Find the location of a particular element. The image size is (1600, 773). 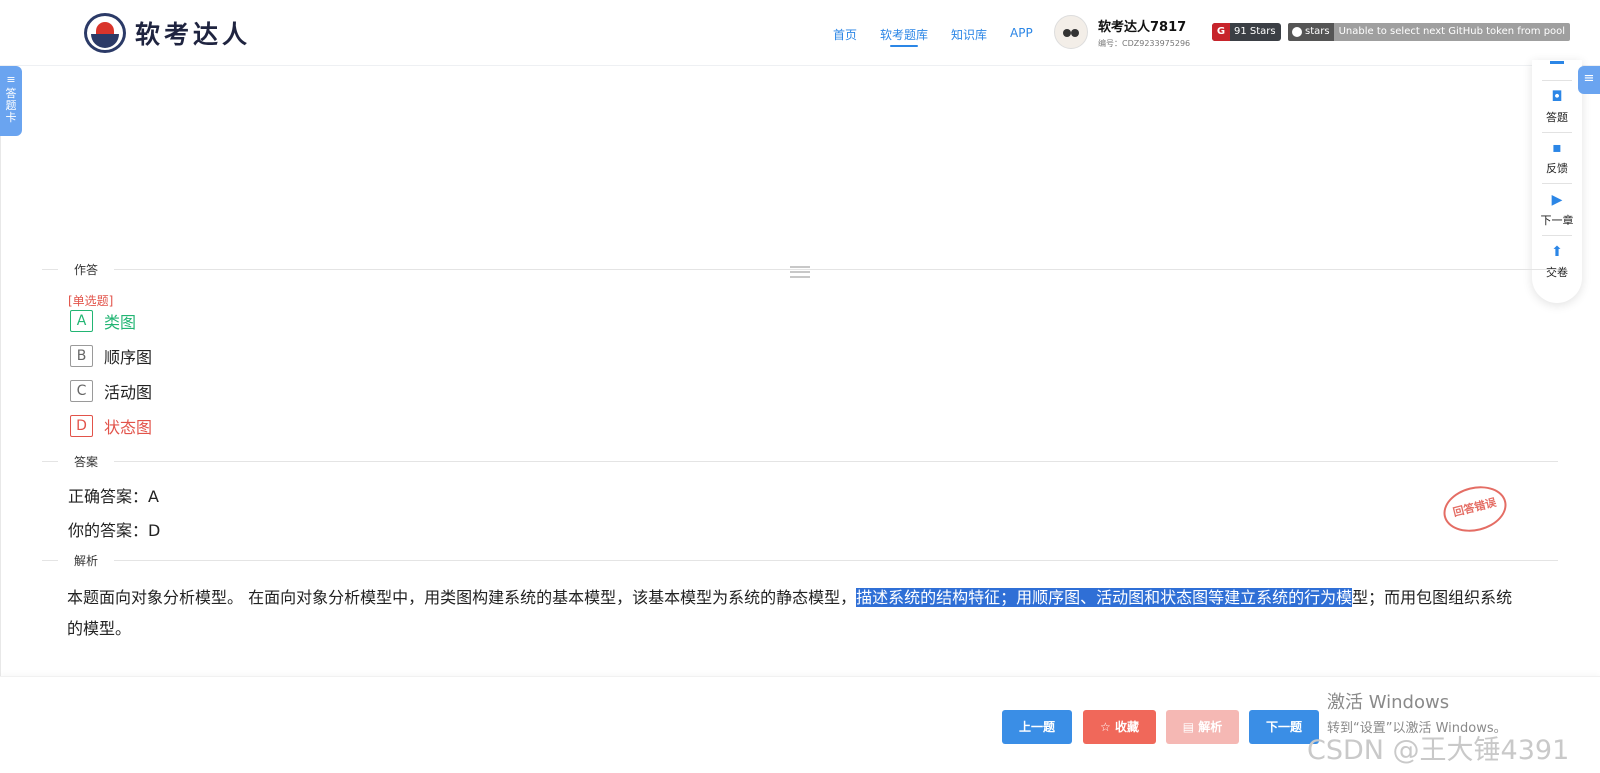

option-text: 状态图 is located at coordinates (128, 427).